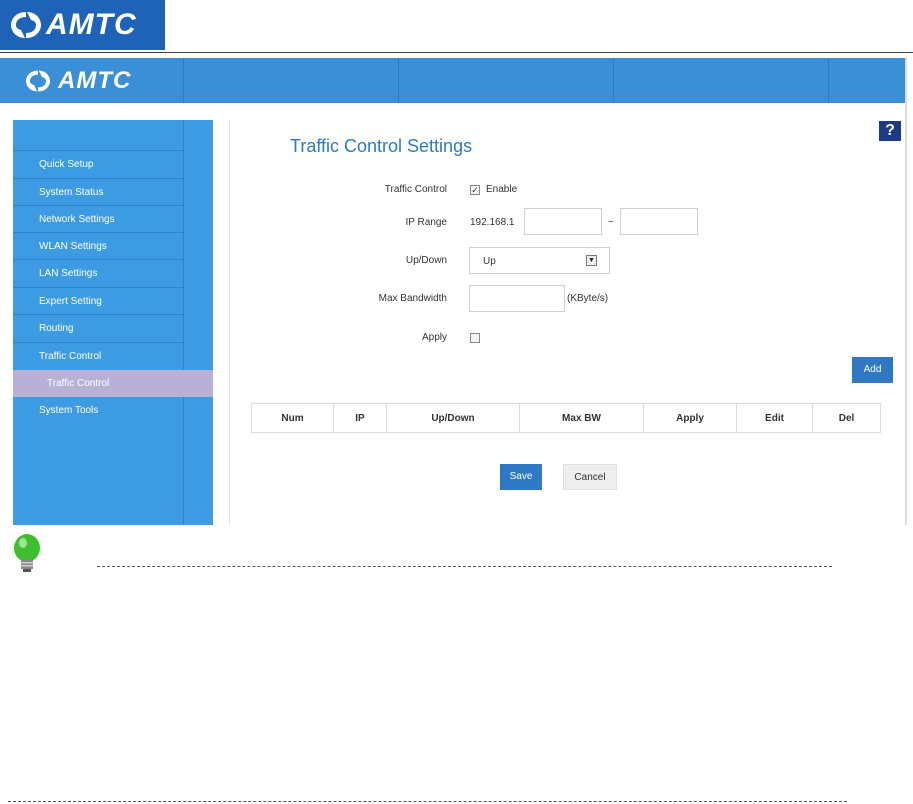  What do you see at coordinates (98, 327) in the screenshot?
I see `sidebar-item-routing: Routing` at bounding box center [98, 327].